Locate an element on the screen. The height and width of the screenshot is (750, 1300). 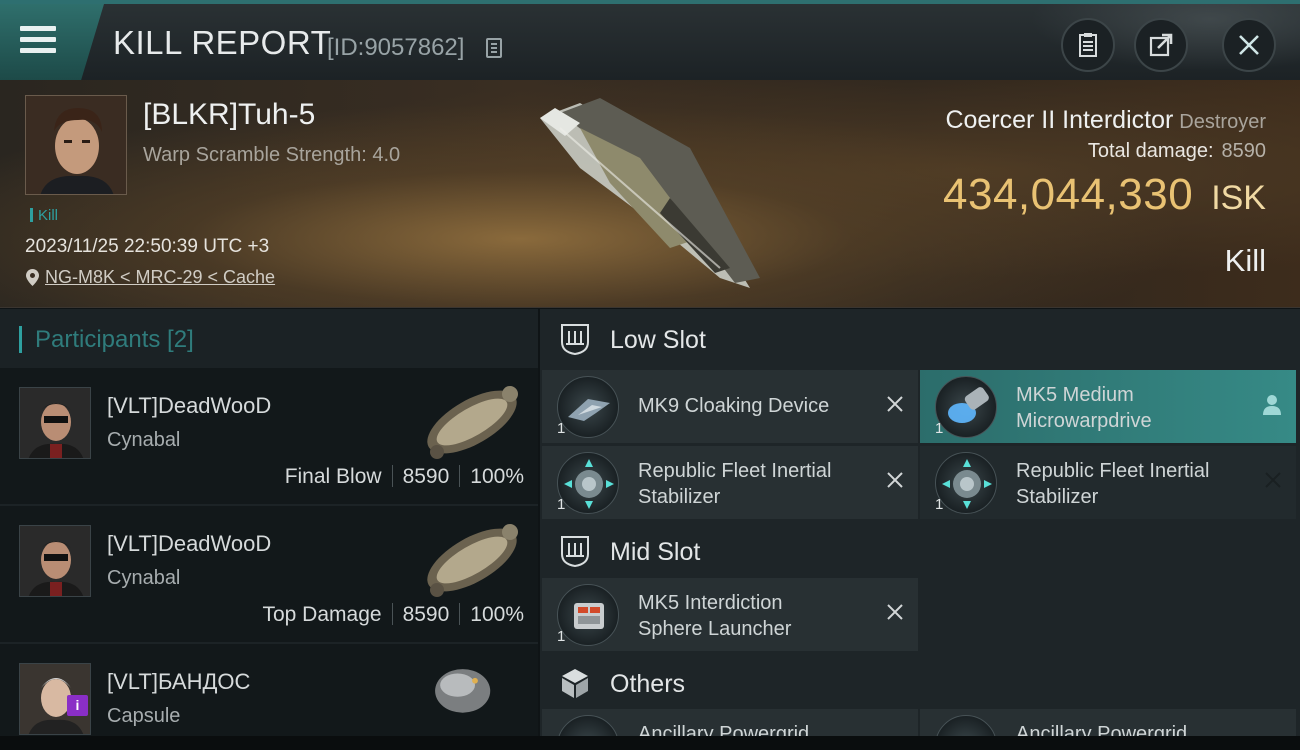
isk-value-line: 434,044,330 ISK is located at coordinates (1104, 195).